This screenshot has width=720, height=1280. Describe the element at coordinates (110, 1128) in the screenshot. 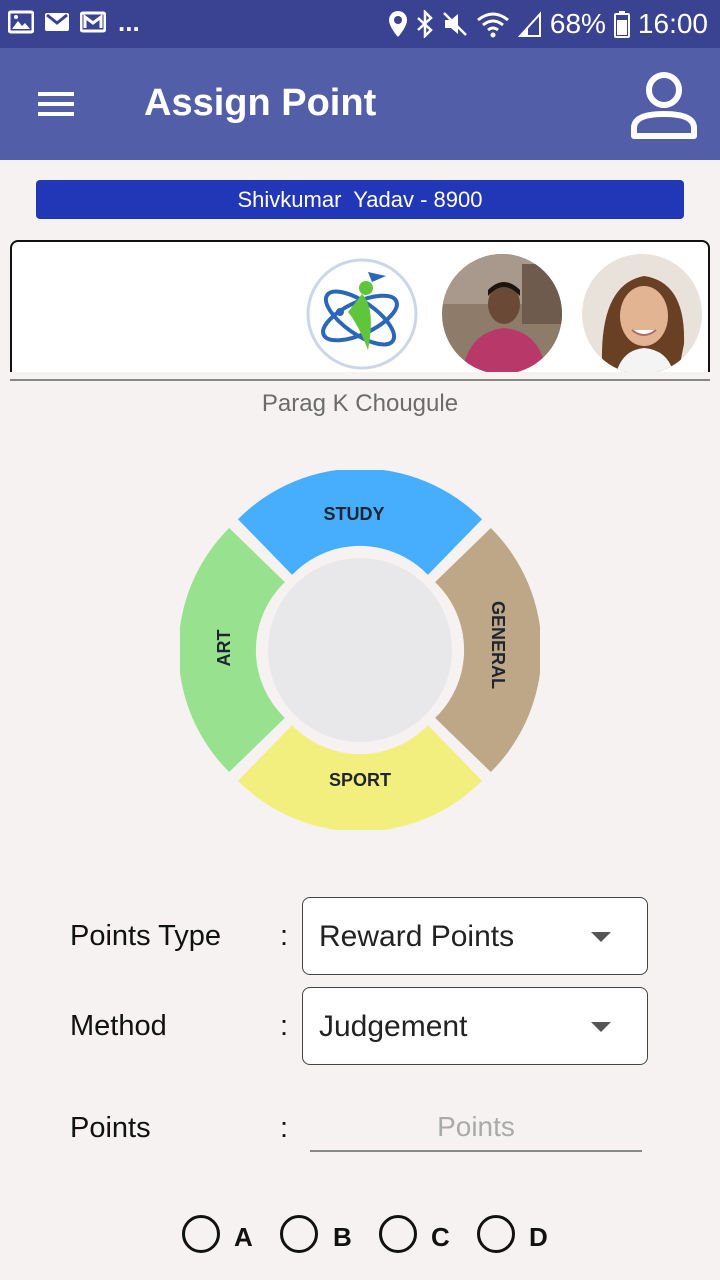

I see `points-label: Points` at that location.